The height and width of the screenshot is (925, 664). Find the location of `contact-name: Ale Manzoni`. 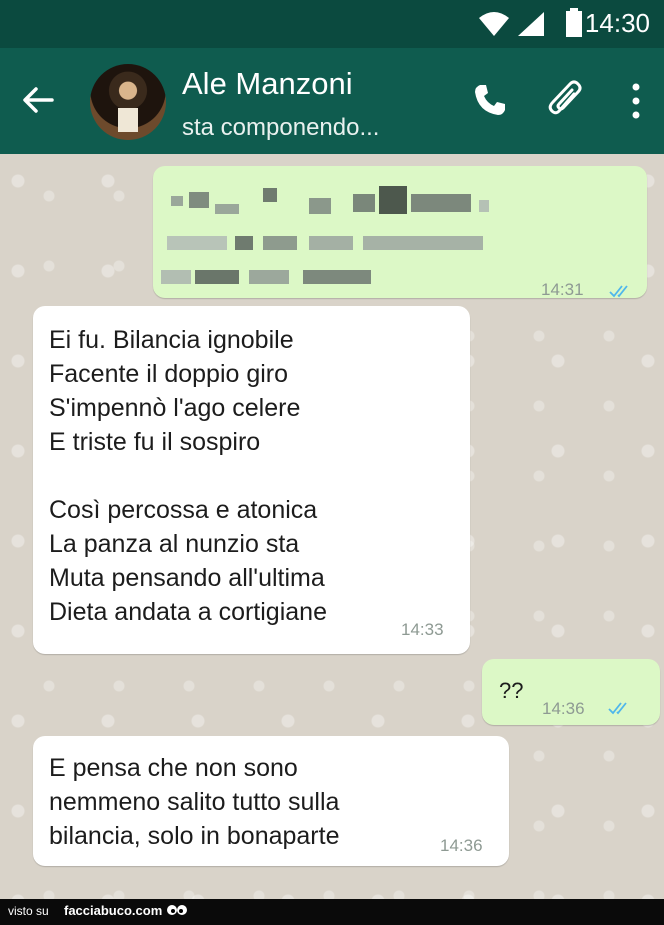

contact-name: Ale Manzoni is located at coordinates (267, 84).